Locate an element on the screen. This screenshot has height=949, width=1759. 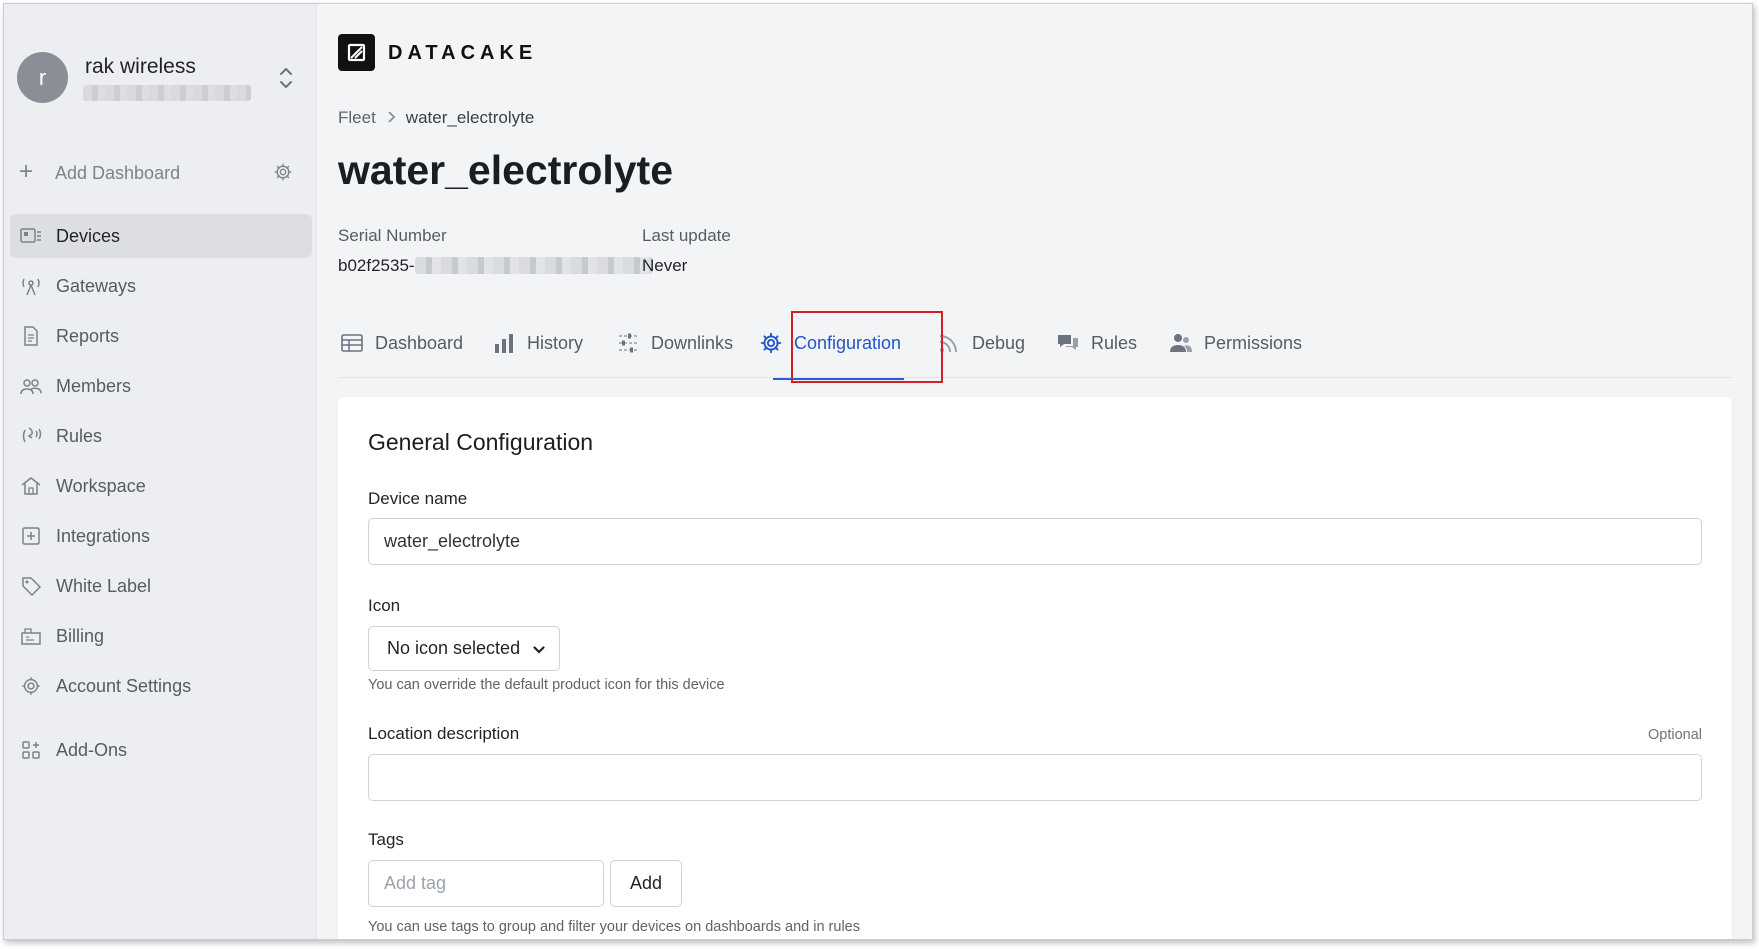
sidebar-item-label: White Label is located at coordinates (104, 586).